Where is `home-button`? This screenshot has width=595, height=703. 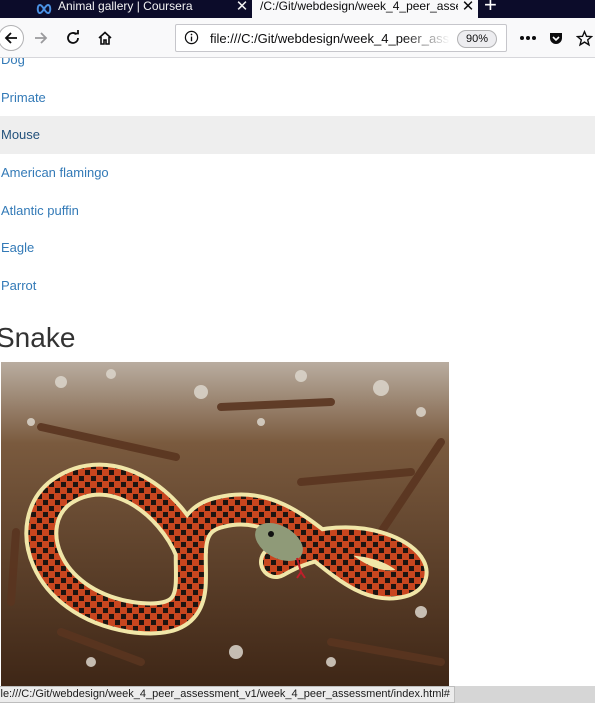 home-button is located at coordinates (105, 38).